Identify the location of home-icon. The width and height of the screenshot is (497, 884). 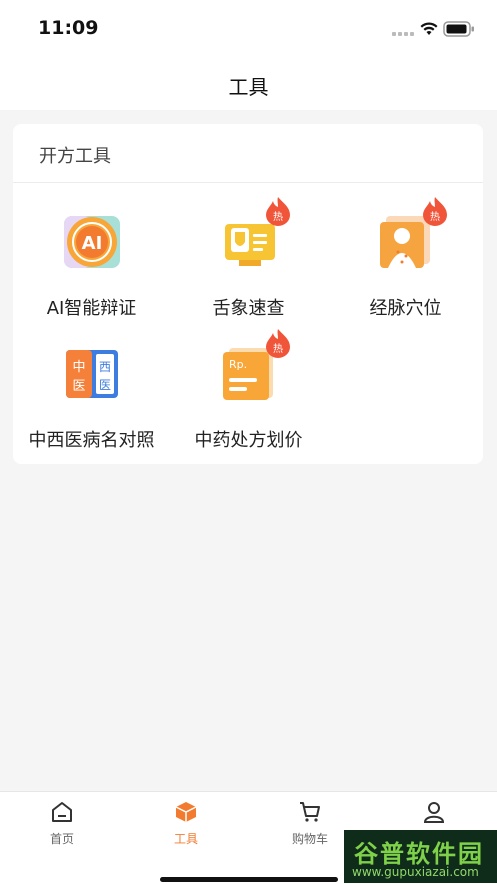
(62, 812).